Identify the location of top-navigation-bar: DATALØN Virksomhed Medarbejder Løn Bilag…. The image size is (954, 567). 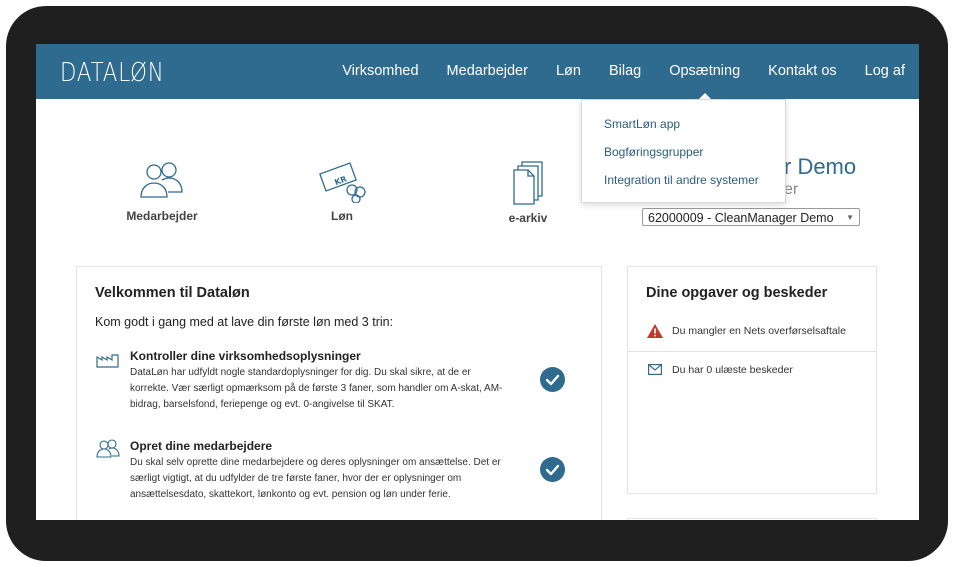
(477, 72).